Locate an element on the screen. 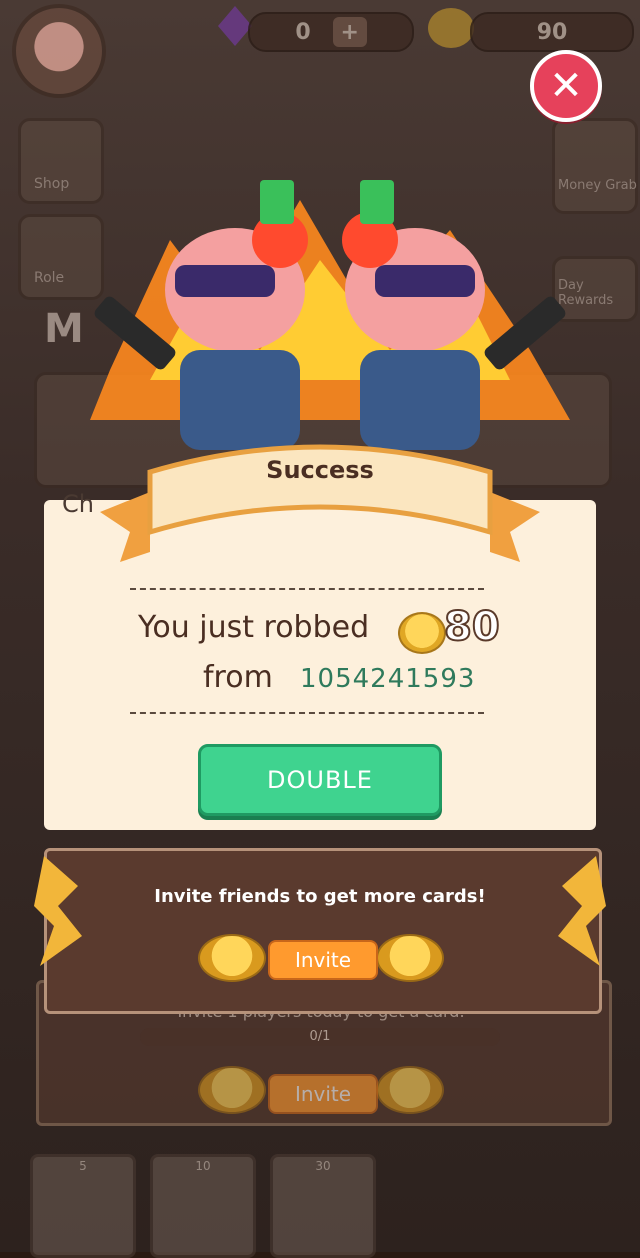 This screenshot has width=640, height=1258. card-slot-1: 5 is located at coordinates (83, 1206).